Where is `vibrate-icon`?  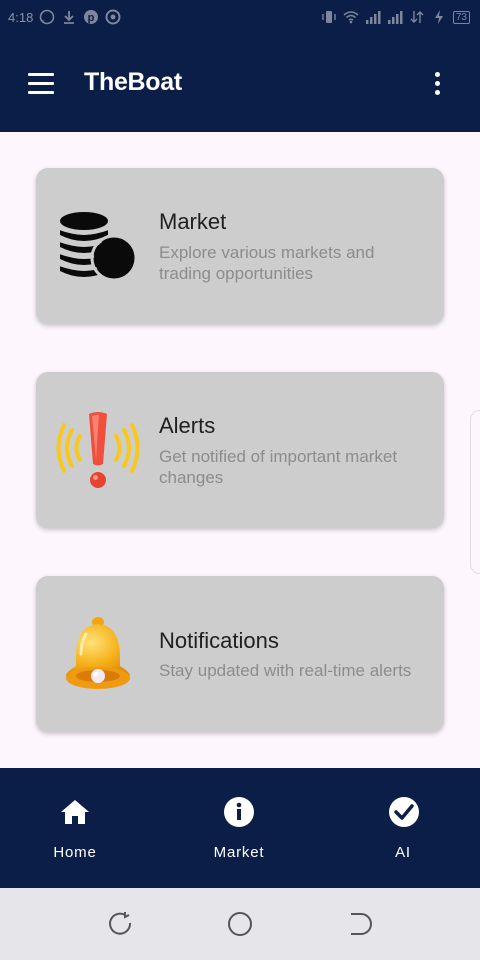 vibrate-icon is located at coordinates (329, 17).